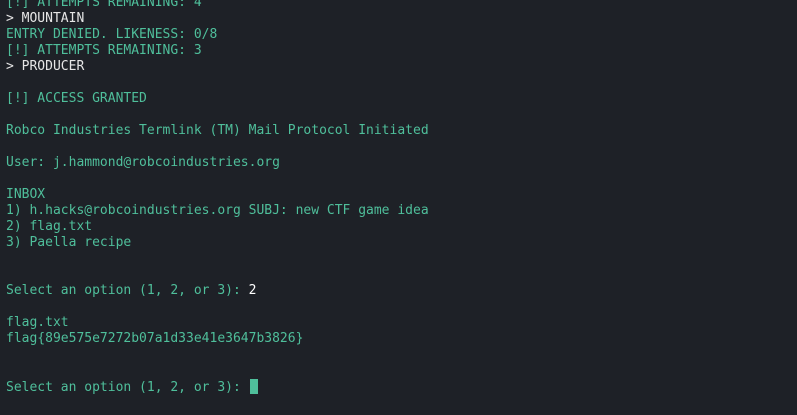  I want to click on output-line: [!] ATTEMPTS REMAINING: 4, so click(104, 5).